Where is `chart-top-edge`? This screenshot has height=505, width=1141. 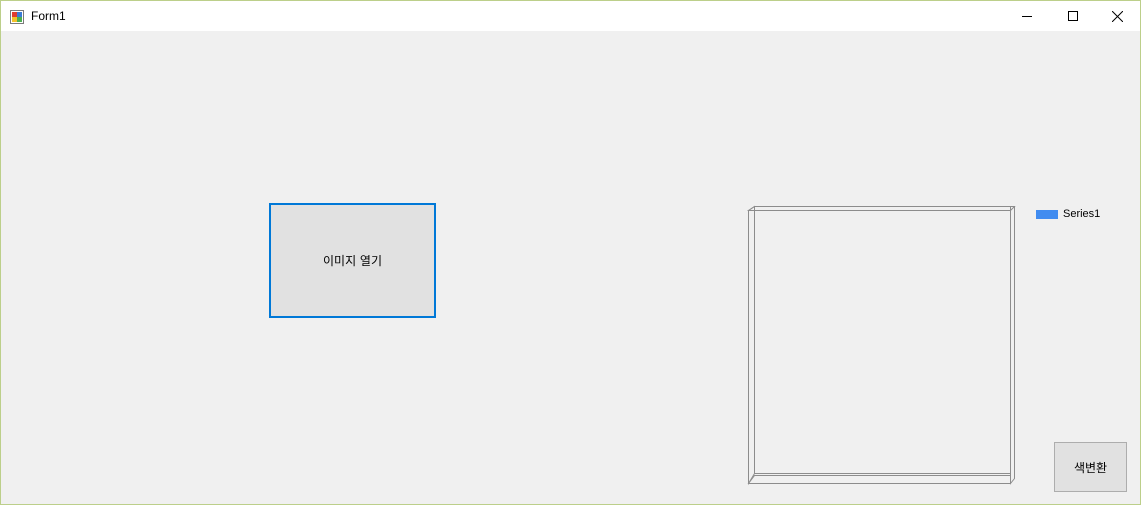 chart-top-edge is located at coordinates (881, 208).